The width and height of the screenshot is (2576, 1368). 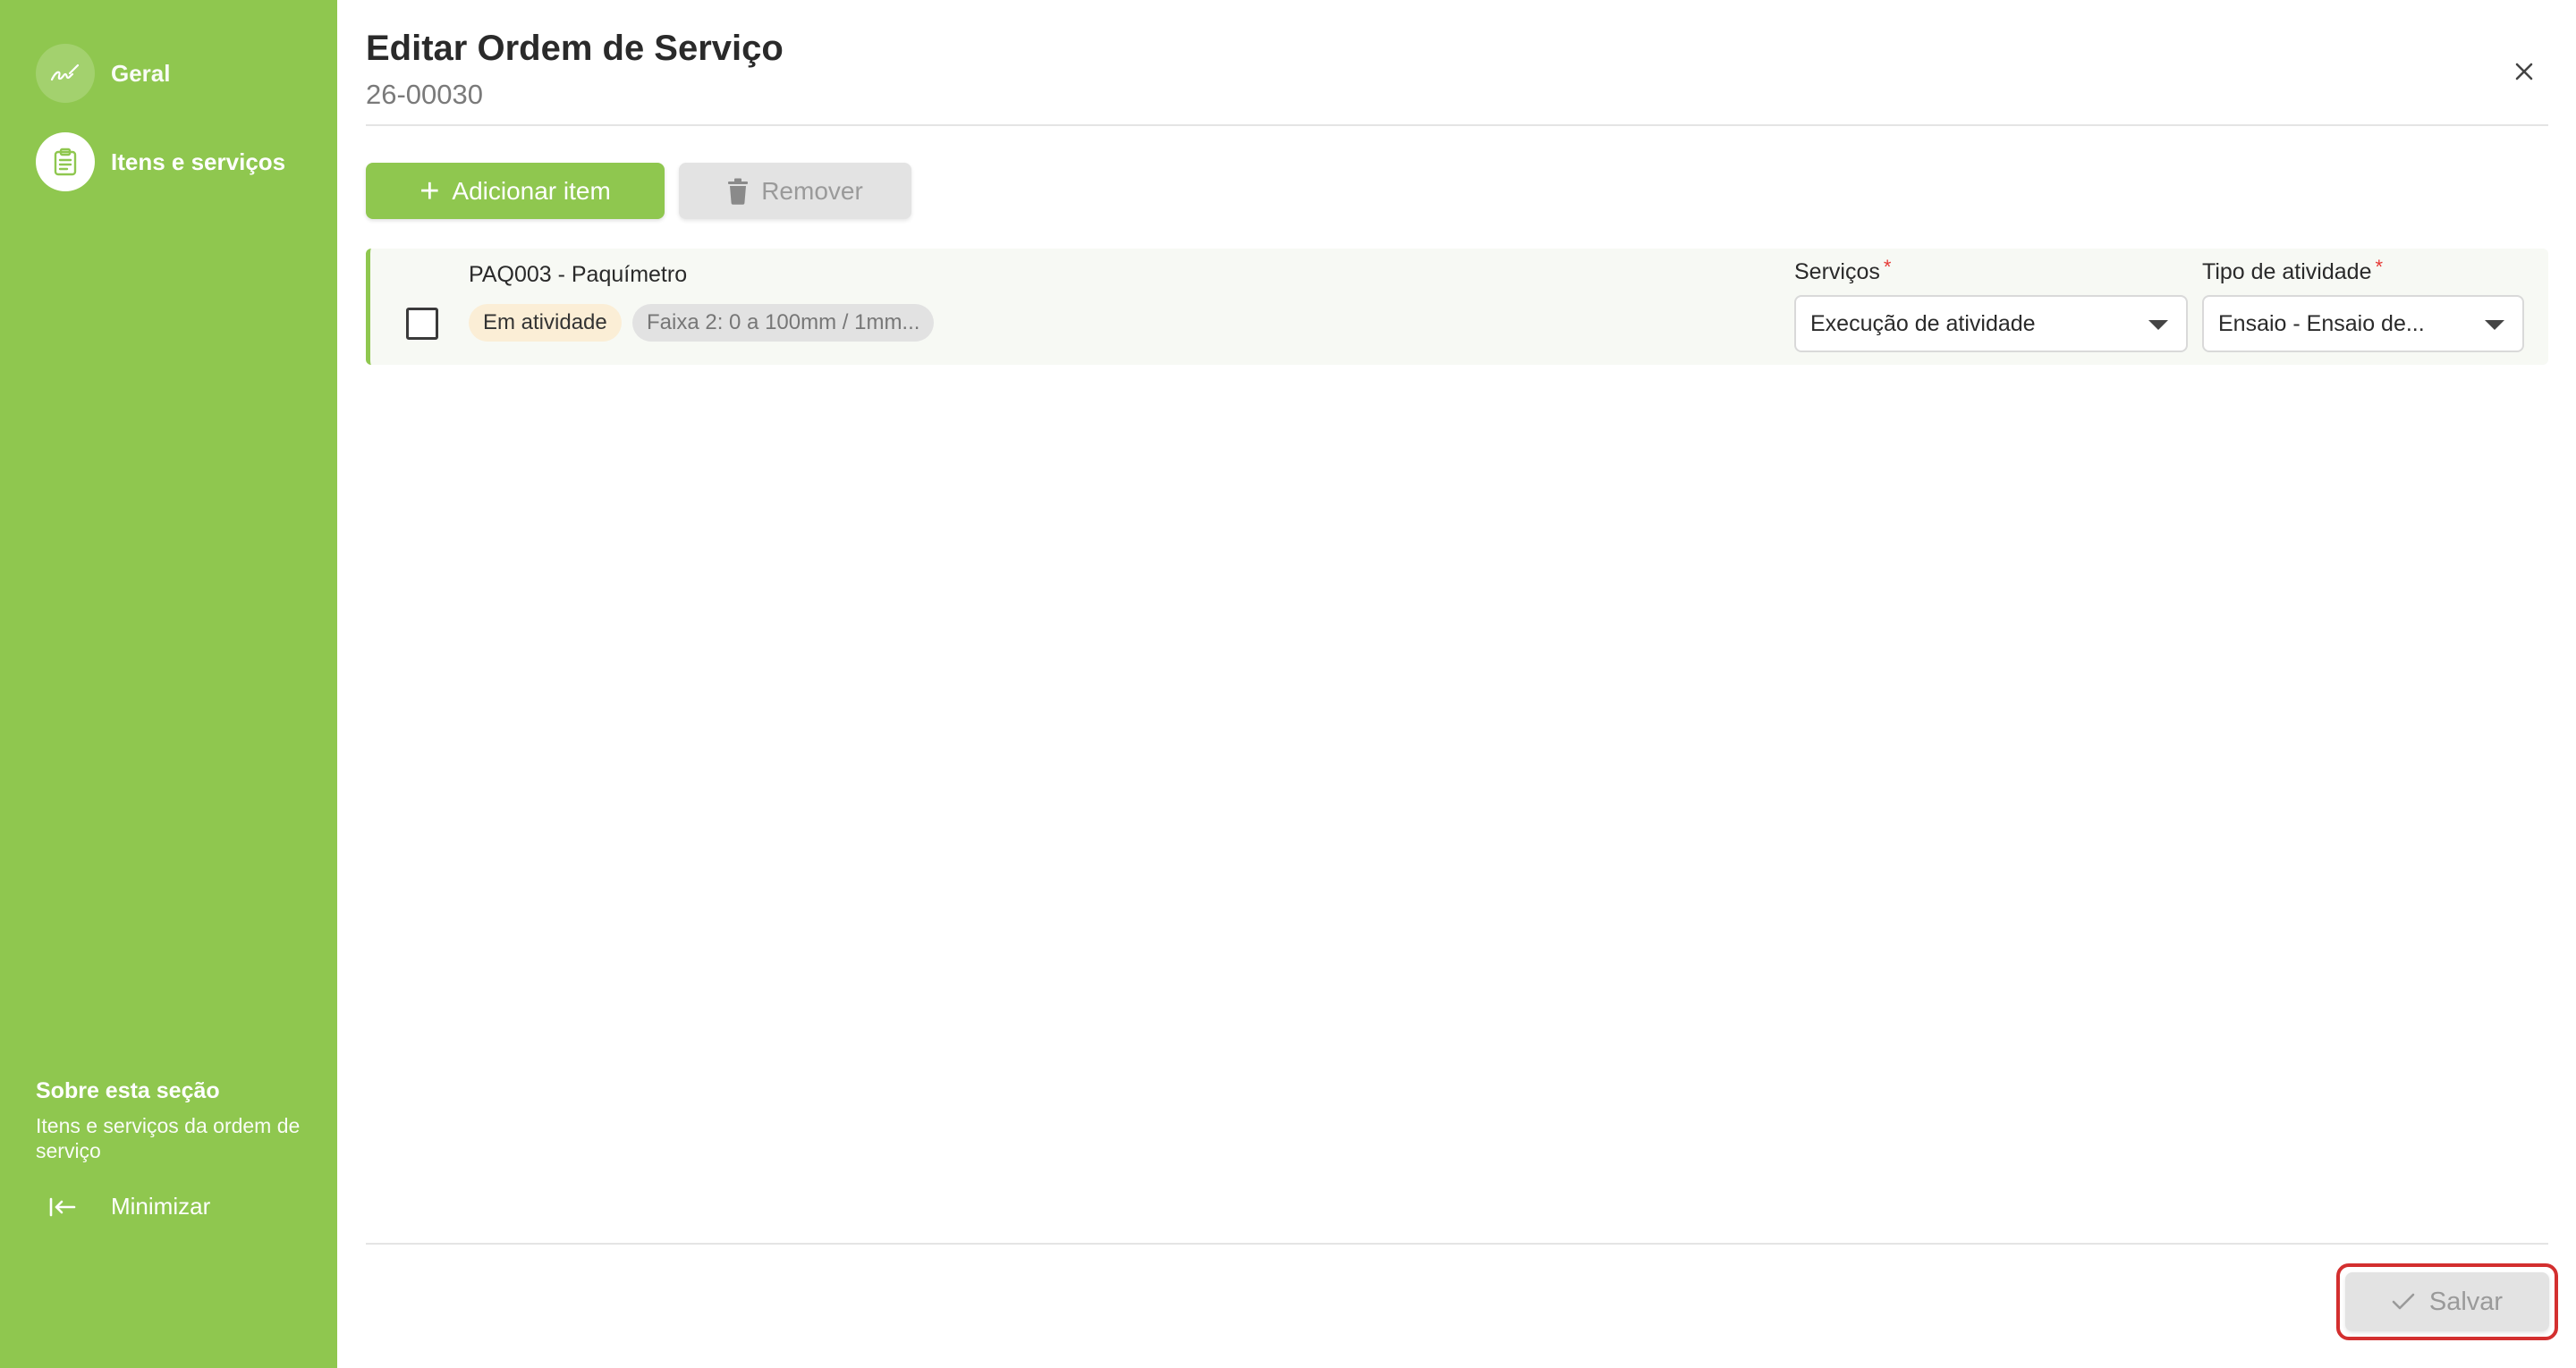 What do you see at coordinates (168, 1138) in the screenshot?
I see `about-text: Itens e serviços da ordem de serviço` at bounding box center [168, 1138].